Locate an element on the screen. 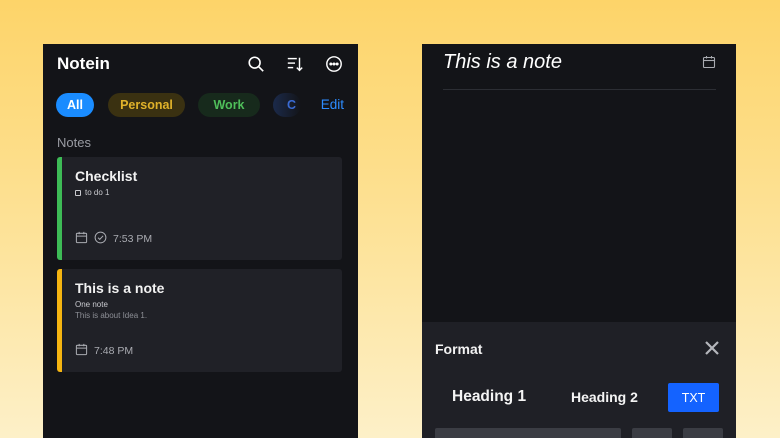 The image size is (780, 438). title-divider is located at coordinates (579, 89).